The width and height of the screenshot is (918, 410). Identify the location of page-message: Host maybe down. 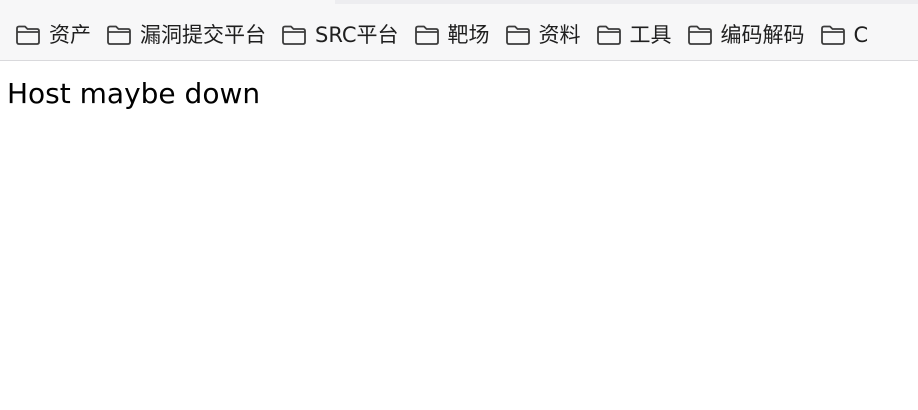
(134, 93).